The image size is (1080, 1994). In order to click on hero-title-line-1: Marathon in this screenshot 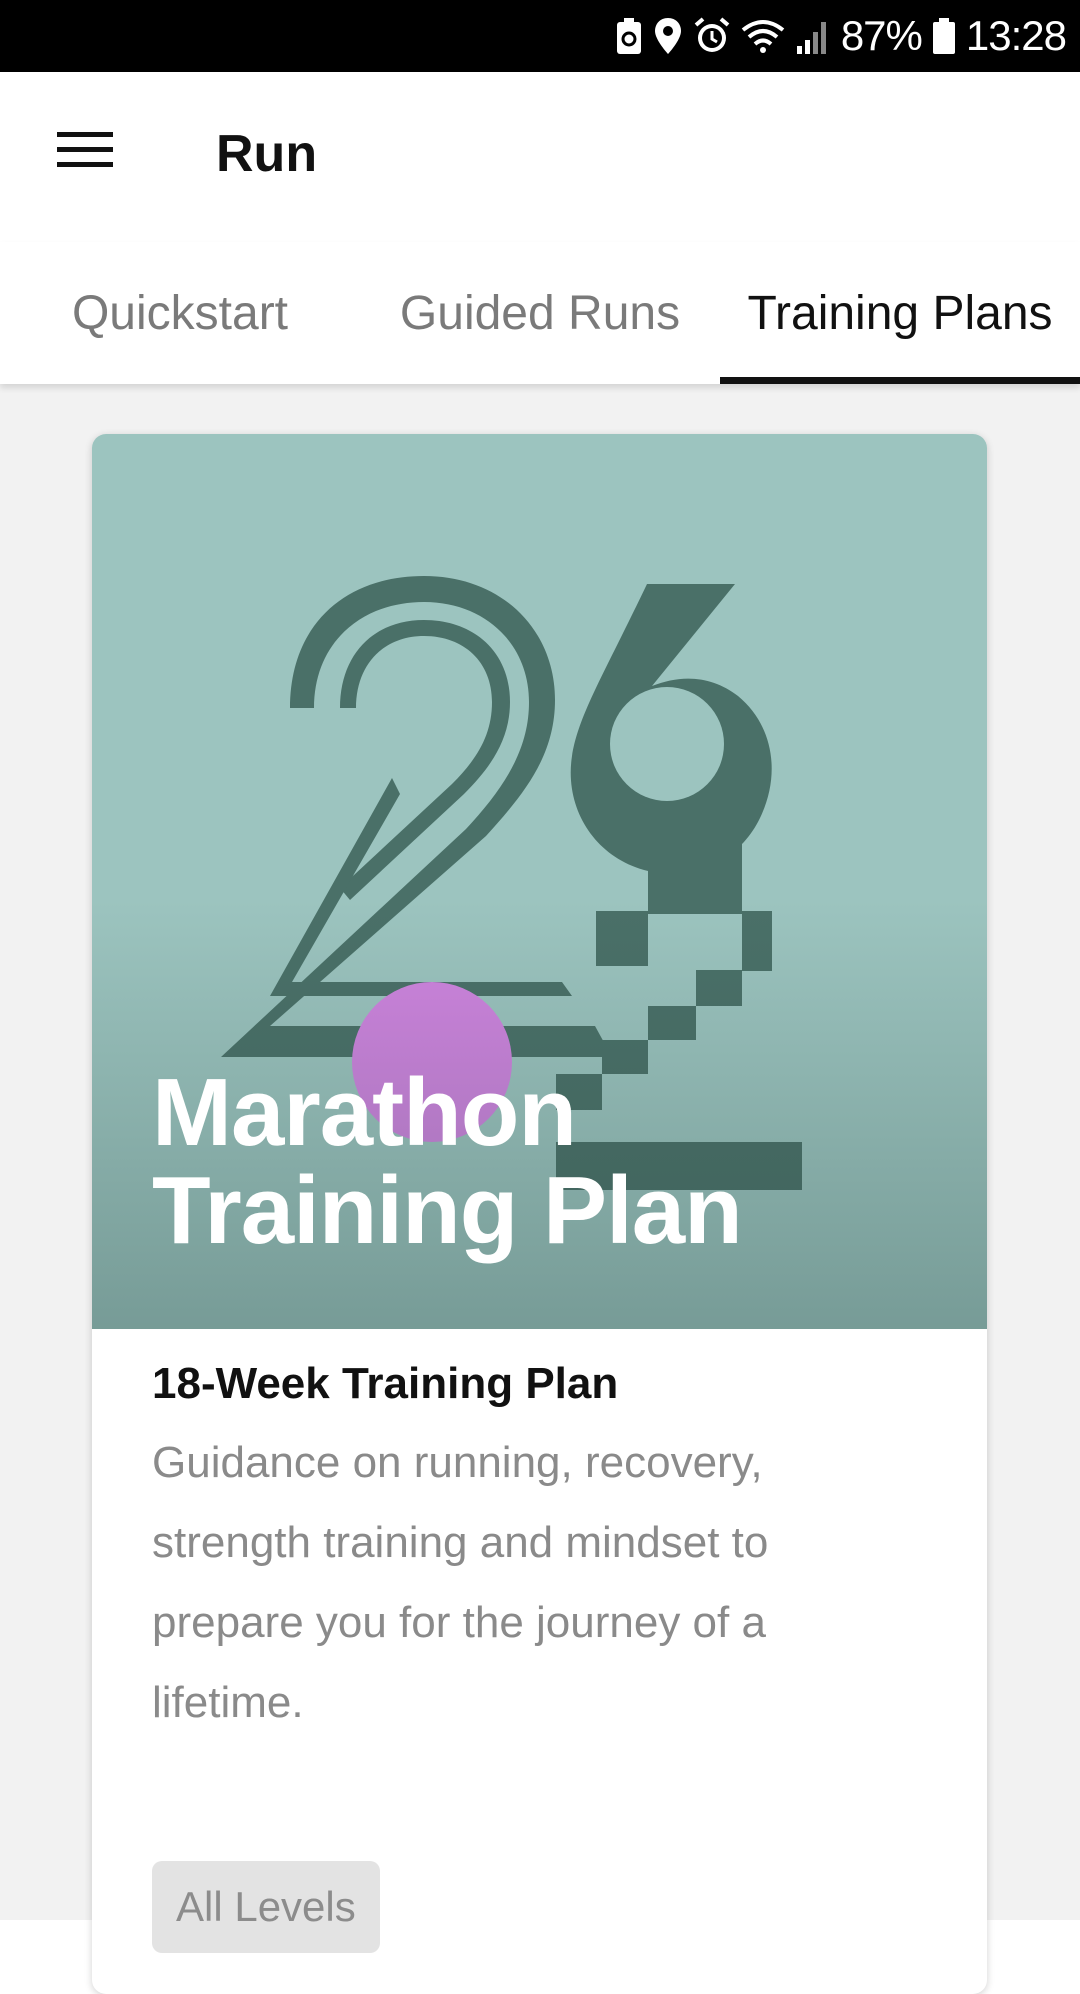, I will do `click(364, 1112)`.